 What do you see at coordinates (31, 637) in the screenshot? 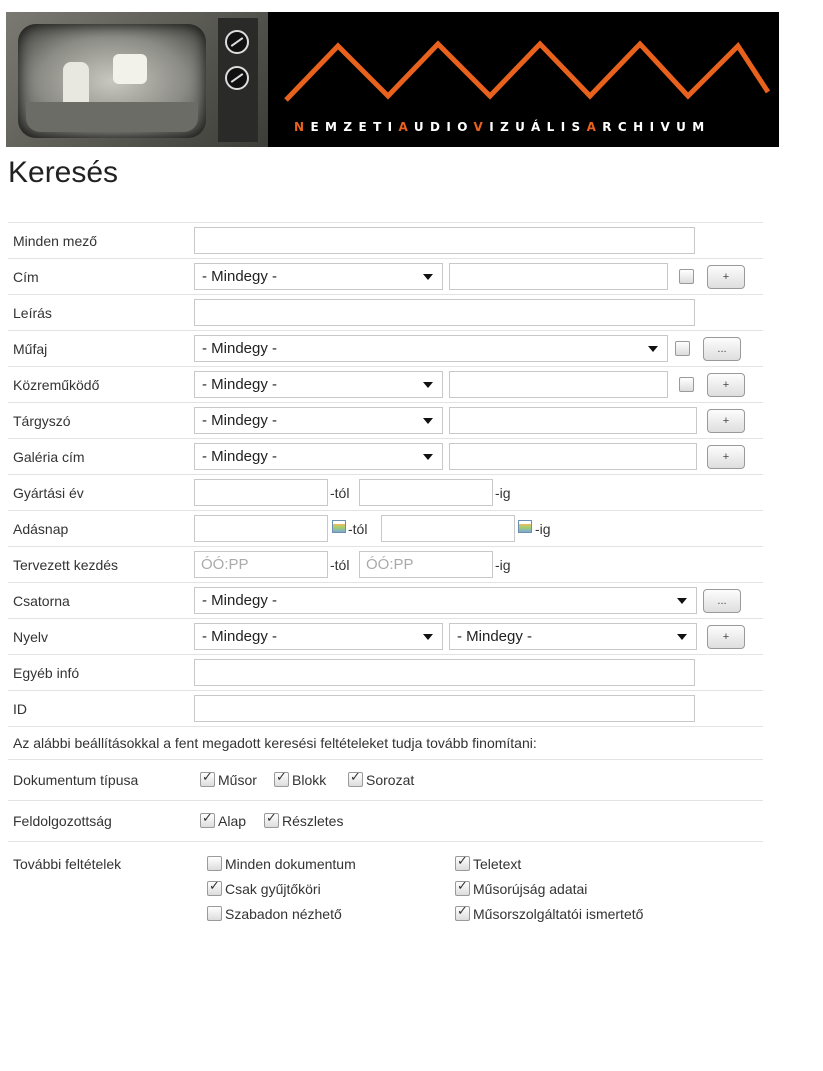
I see `field-label: Nyelv` at bounding box center [31, 637].